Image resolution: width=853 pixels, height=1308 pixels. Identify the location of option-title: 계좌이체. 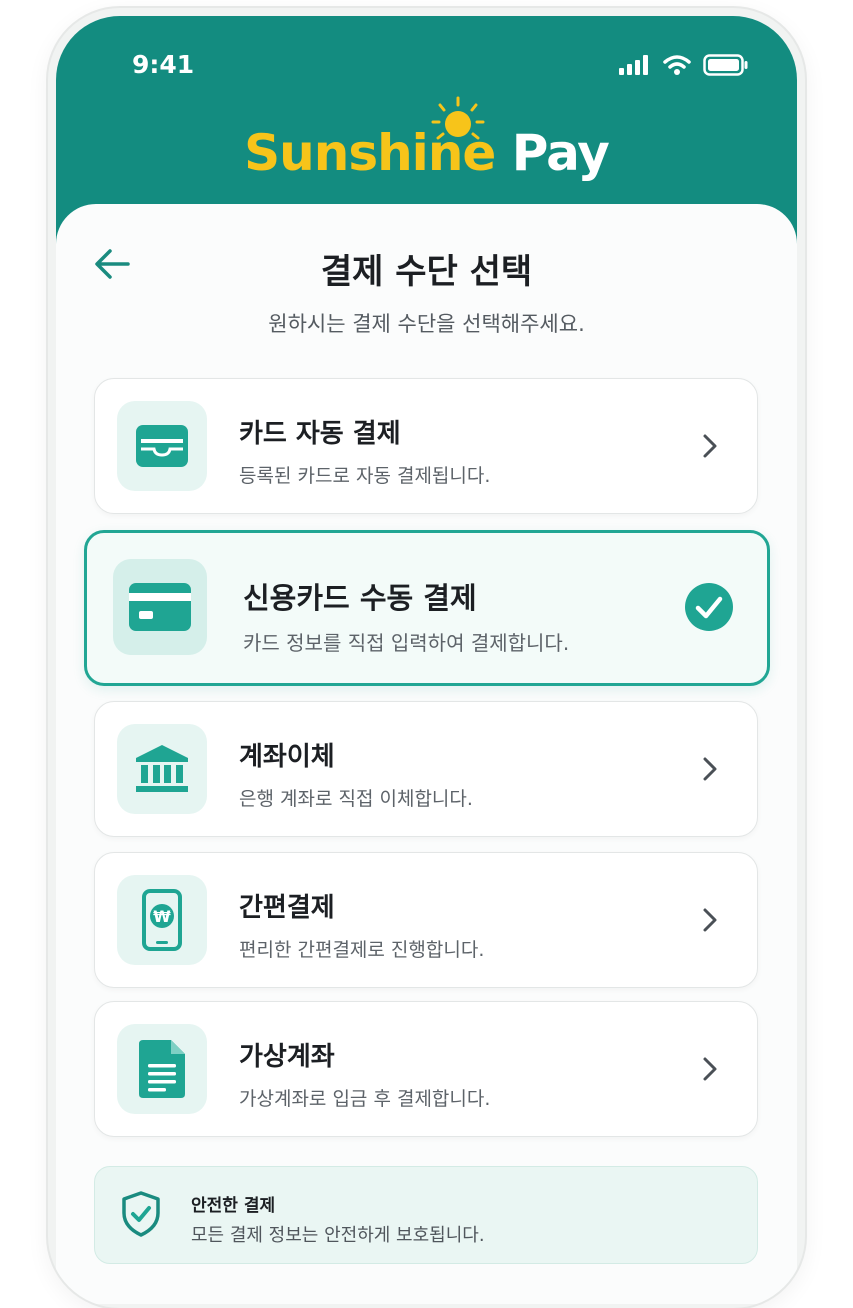
(287, 757).